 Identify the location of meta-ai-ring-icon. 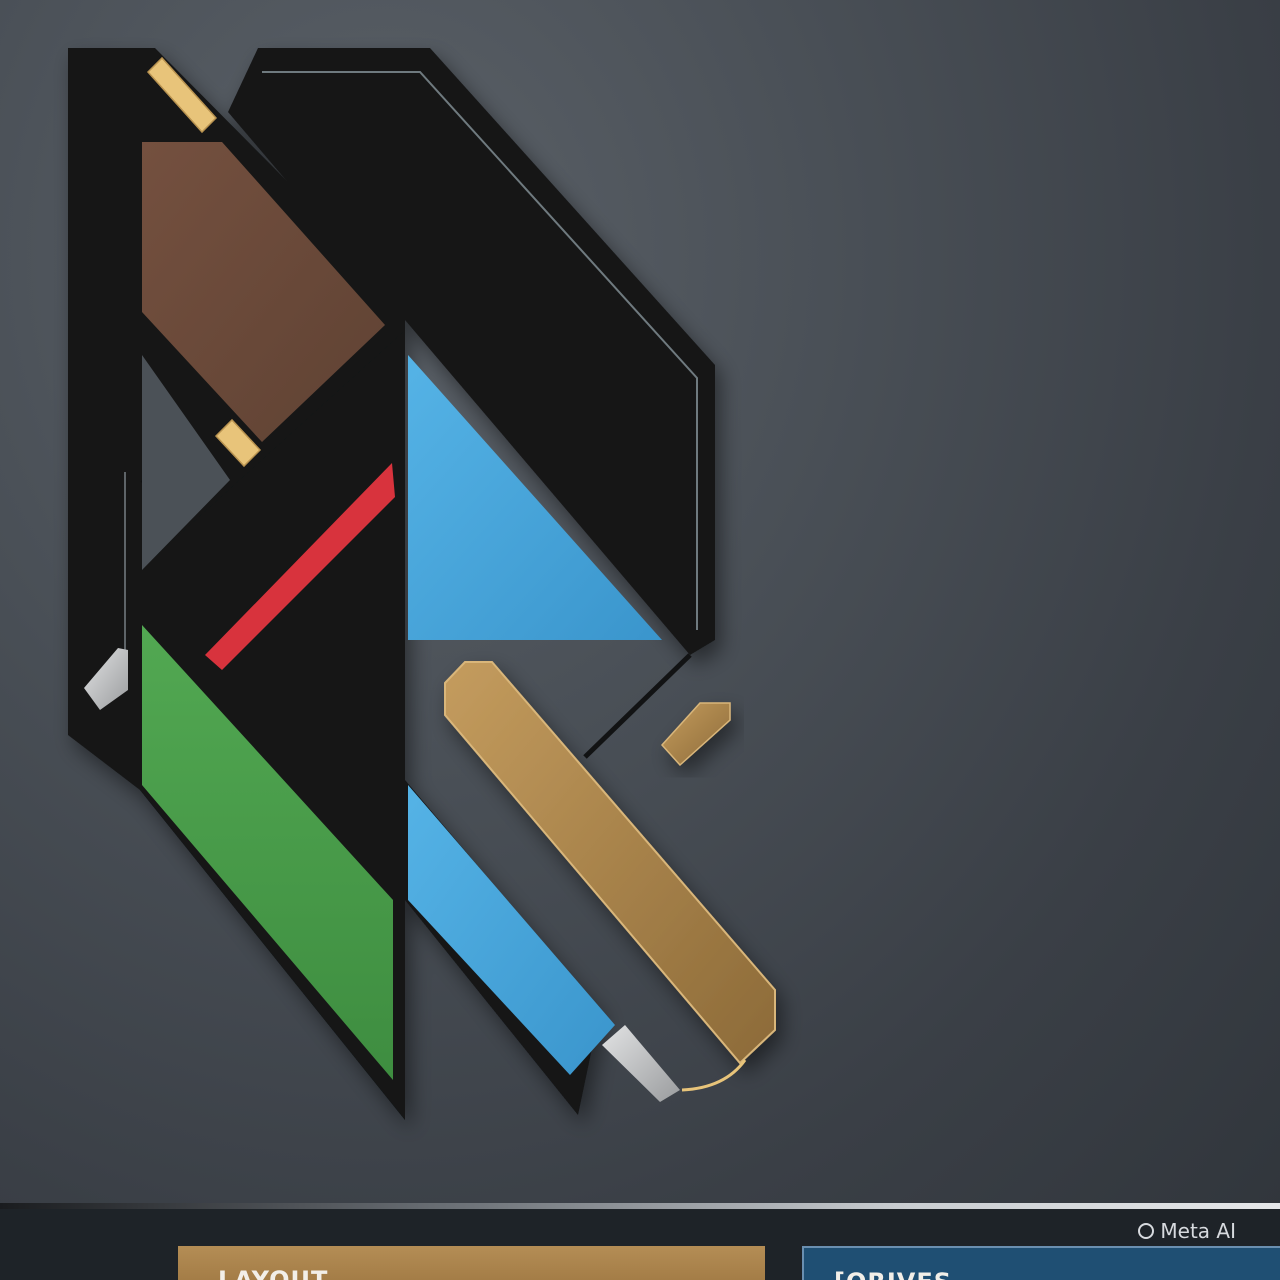
(1146, 1231).